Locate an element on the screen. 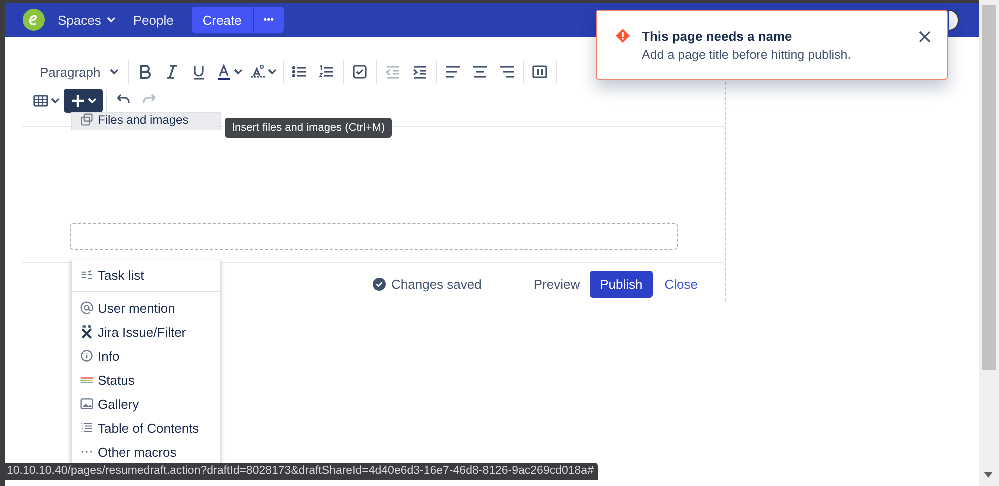 This screenshot has height=486, width=999. error-icon is located at coordinates (623, 36).